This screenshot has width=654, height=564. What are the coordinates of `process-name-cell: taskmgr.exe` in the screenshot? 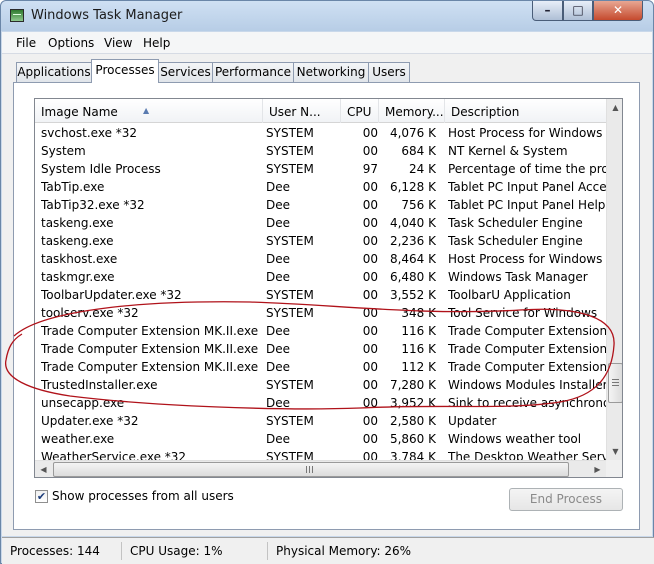 It's located at (78, 277).